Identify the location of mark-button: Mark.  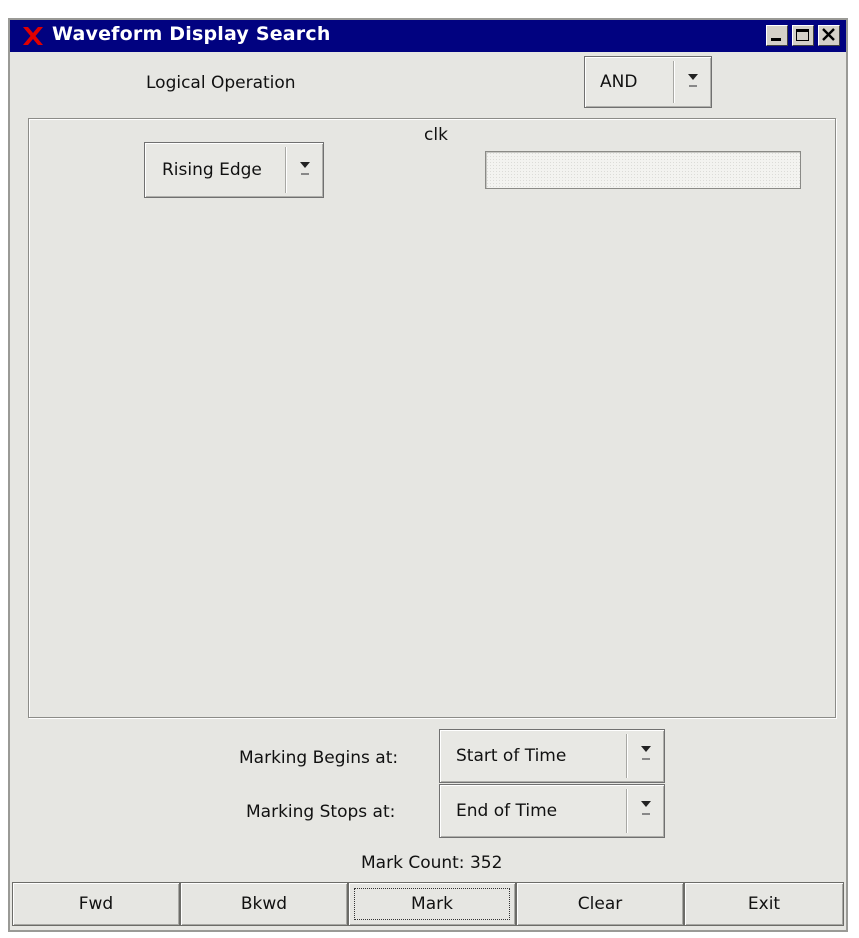
(432, 904).